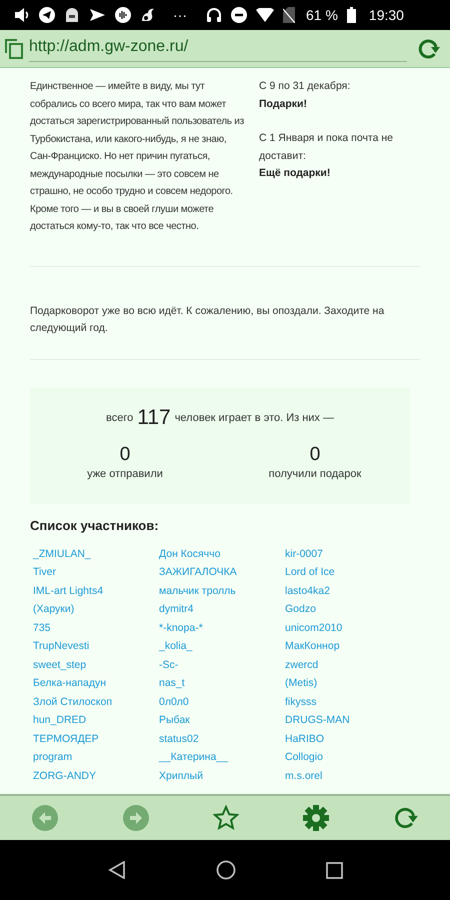 The width and height of the screenshot is (450, 900). Describe the element at coordinates (117, 870) in the screenshot. I see `back-nav-icon` at that location.